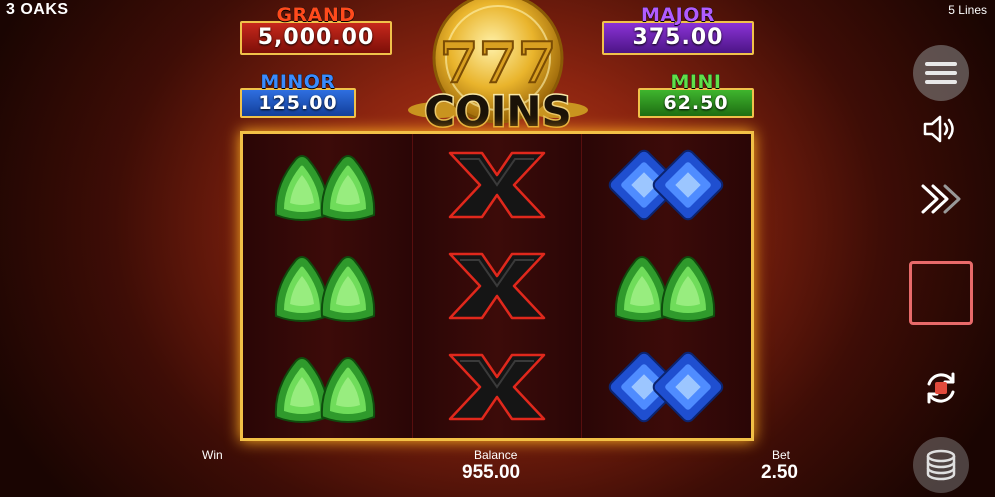  What do you see at coordinates (298, 103) in the screenshot?
I see `jackpot-minor-value: 125.00` at bounding box center [298, 103].